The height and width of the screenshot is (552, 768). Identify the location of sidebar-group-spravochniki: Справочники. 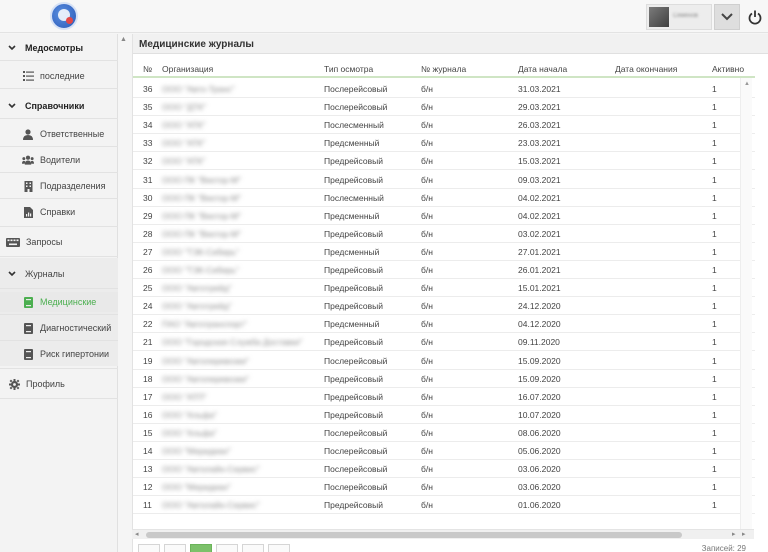
(59, 106).